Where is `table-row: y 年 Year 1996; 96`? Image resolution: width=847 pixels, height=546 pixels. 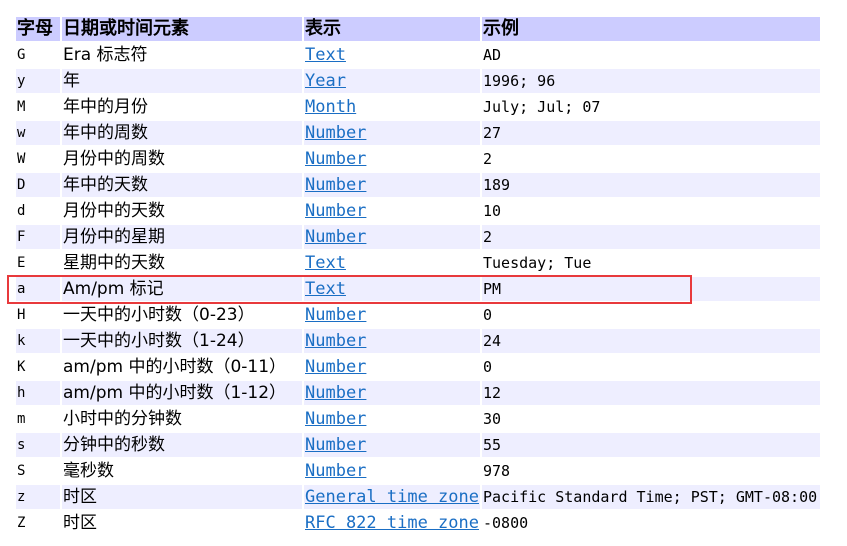
table-row: y 年 Year 1996; 96 is located at coordinates (418, 81).